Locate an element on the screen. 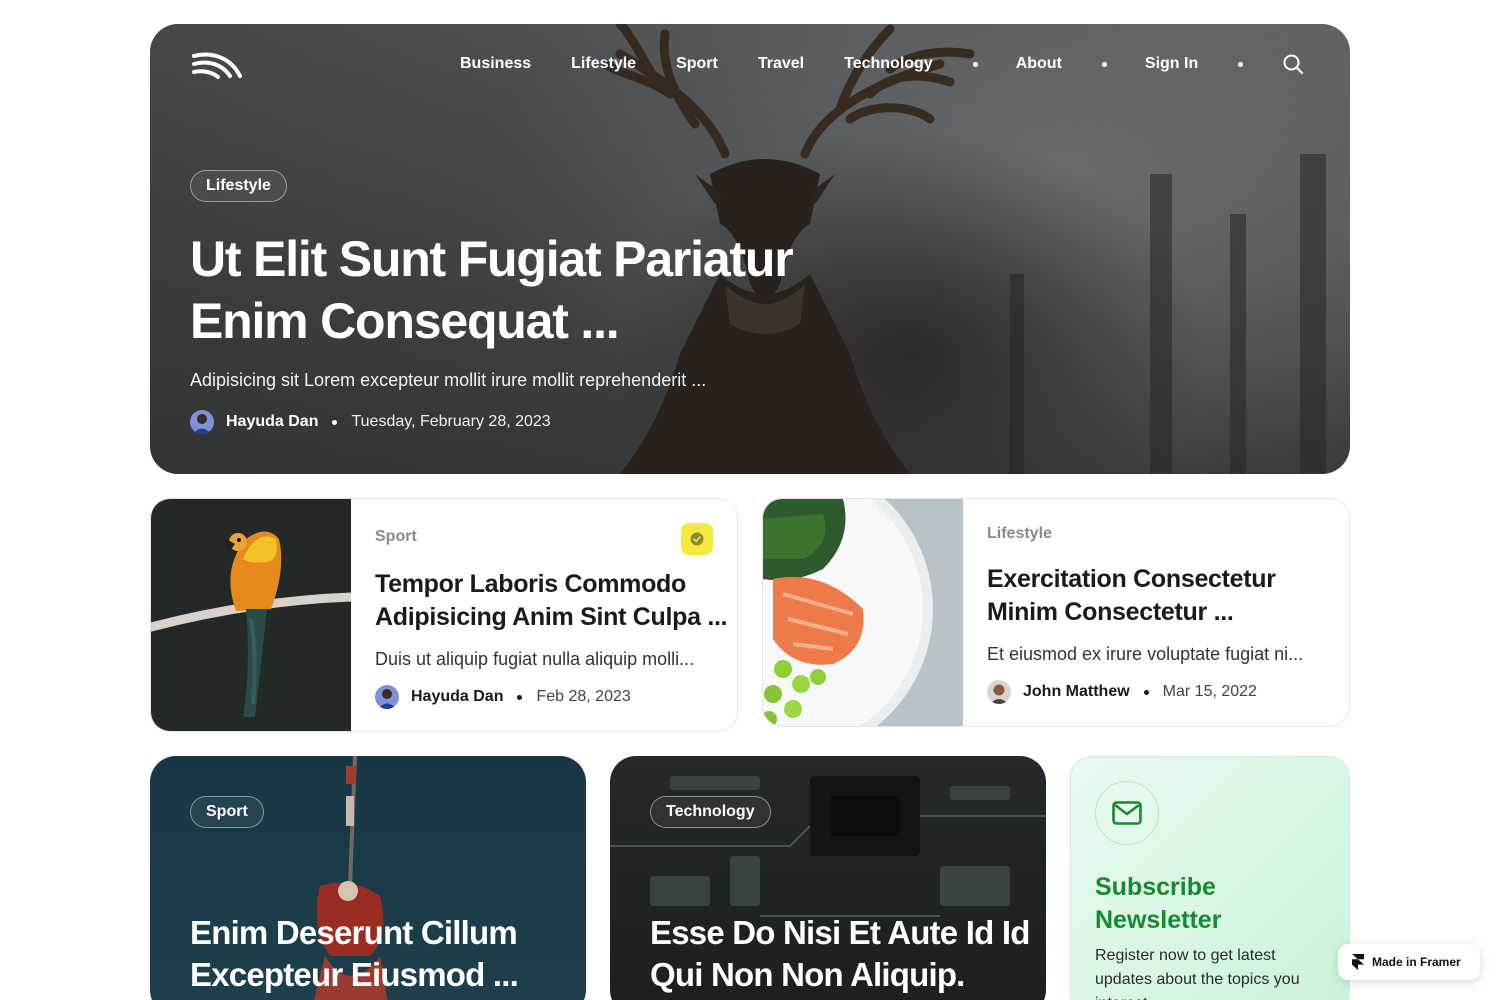 This screenshot has width=1500, height=1000. post-date: Tuesday, February 28, 2023 is located at coordinates (451, 421).